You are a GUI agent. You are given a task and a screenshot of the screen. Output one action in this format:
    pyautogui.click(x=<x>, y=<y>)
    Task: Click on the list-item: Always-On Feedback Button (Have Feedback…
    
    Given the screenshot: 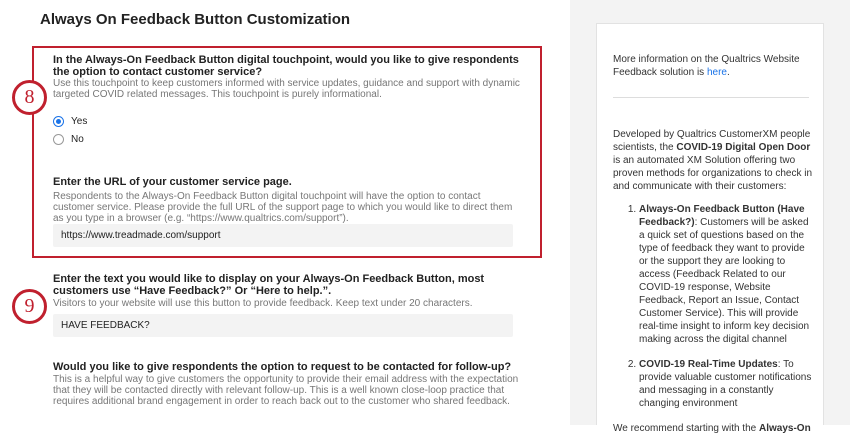 What is the action you would take?
    pyautogui.click(x=726, y=274)
    